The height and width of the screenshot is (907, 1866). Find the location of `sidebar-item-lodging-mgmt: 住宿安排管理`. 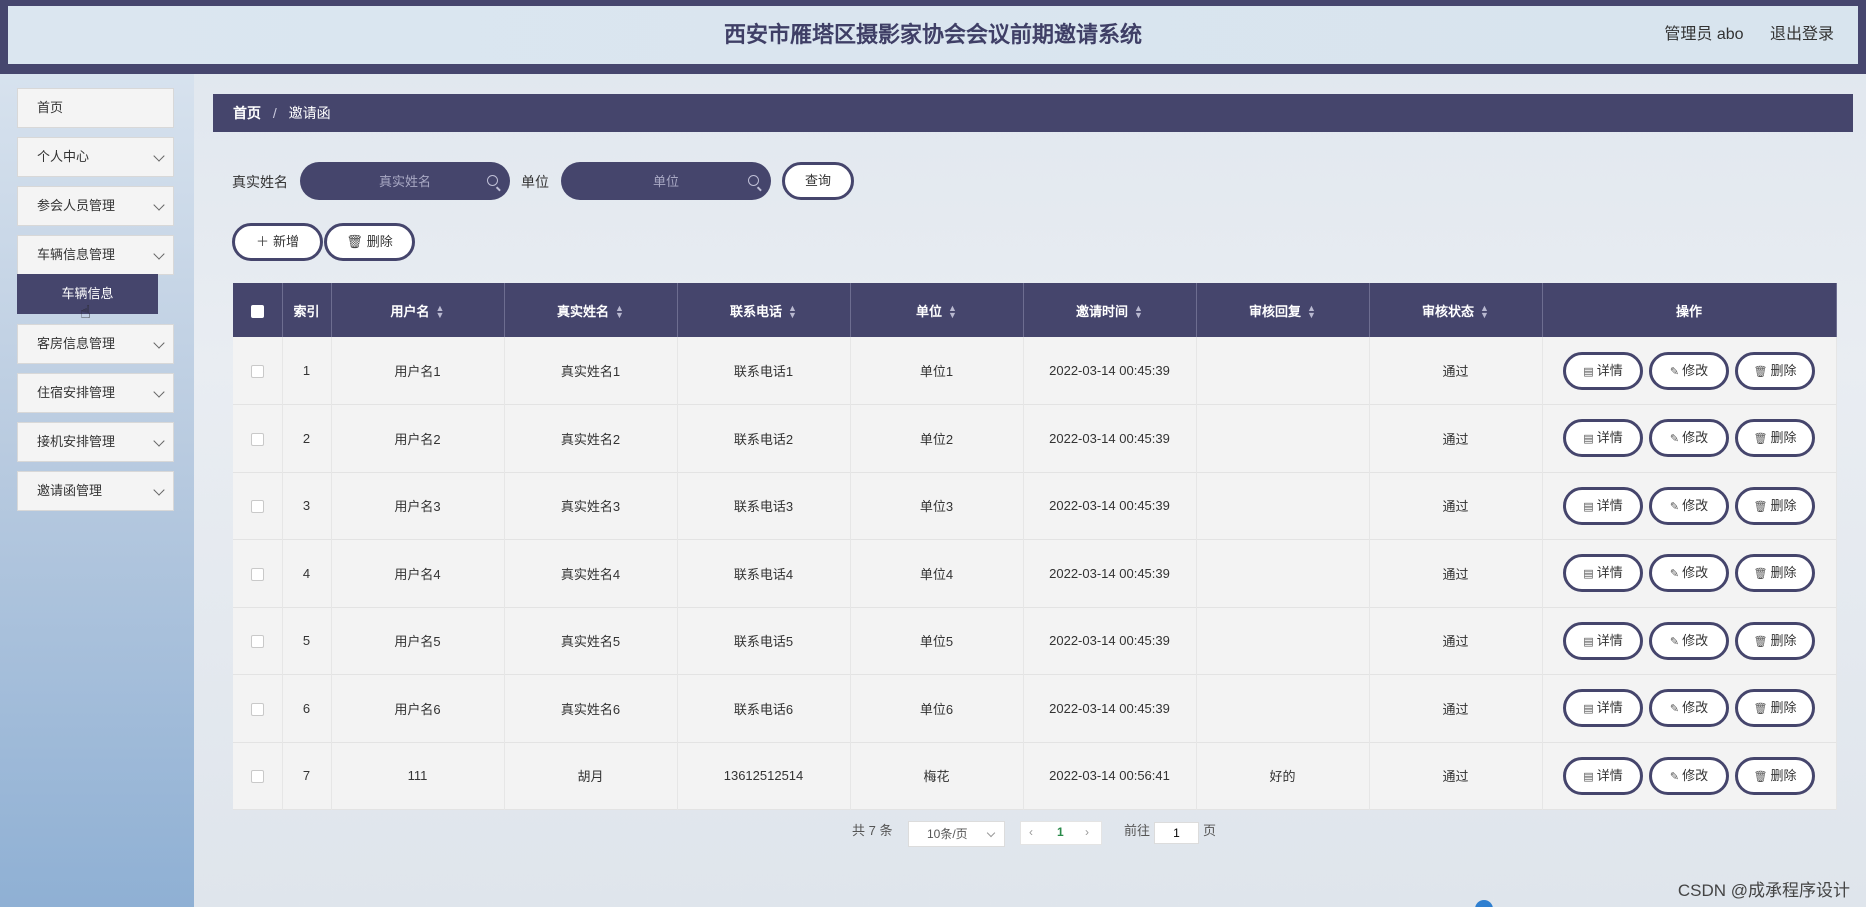

sidebar-item-lodging-mgmt: 住宿安排管理 is located at coordinates (95, 393).